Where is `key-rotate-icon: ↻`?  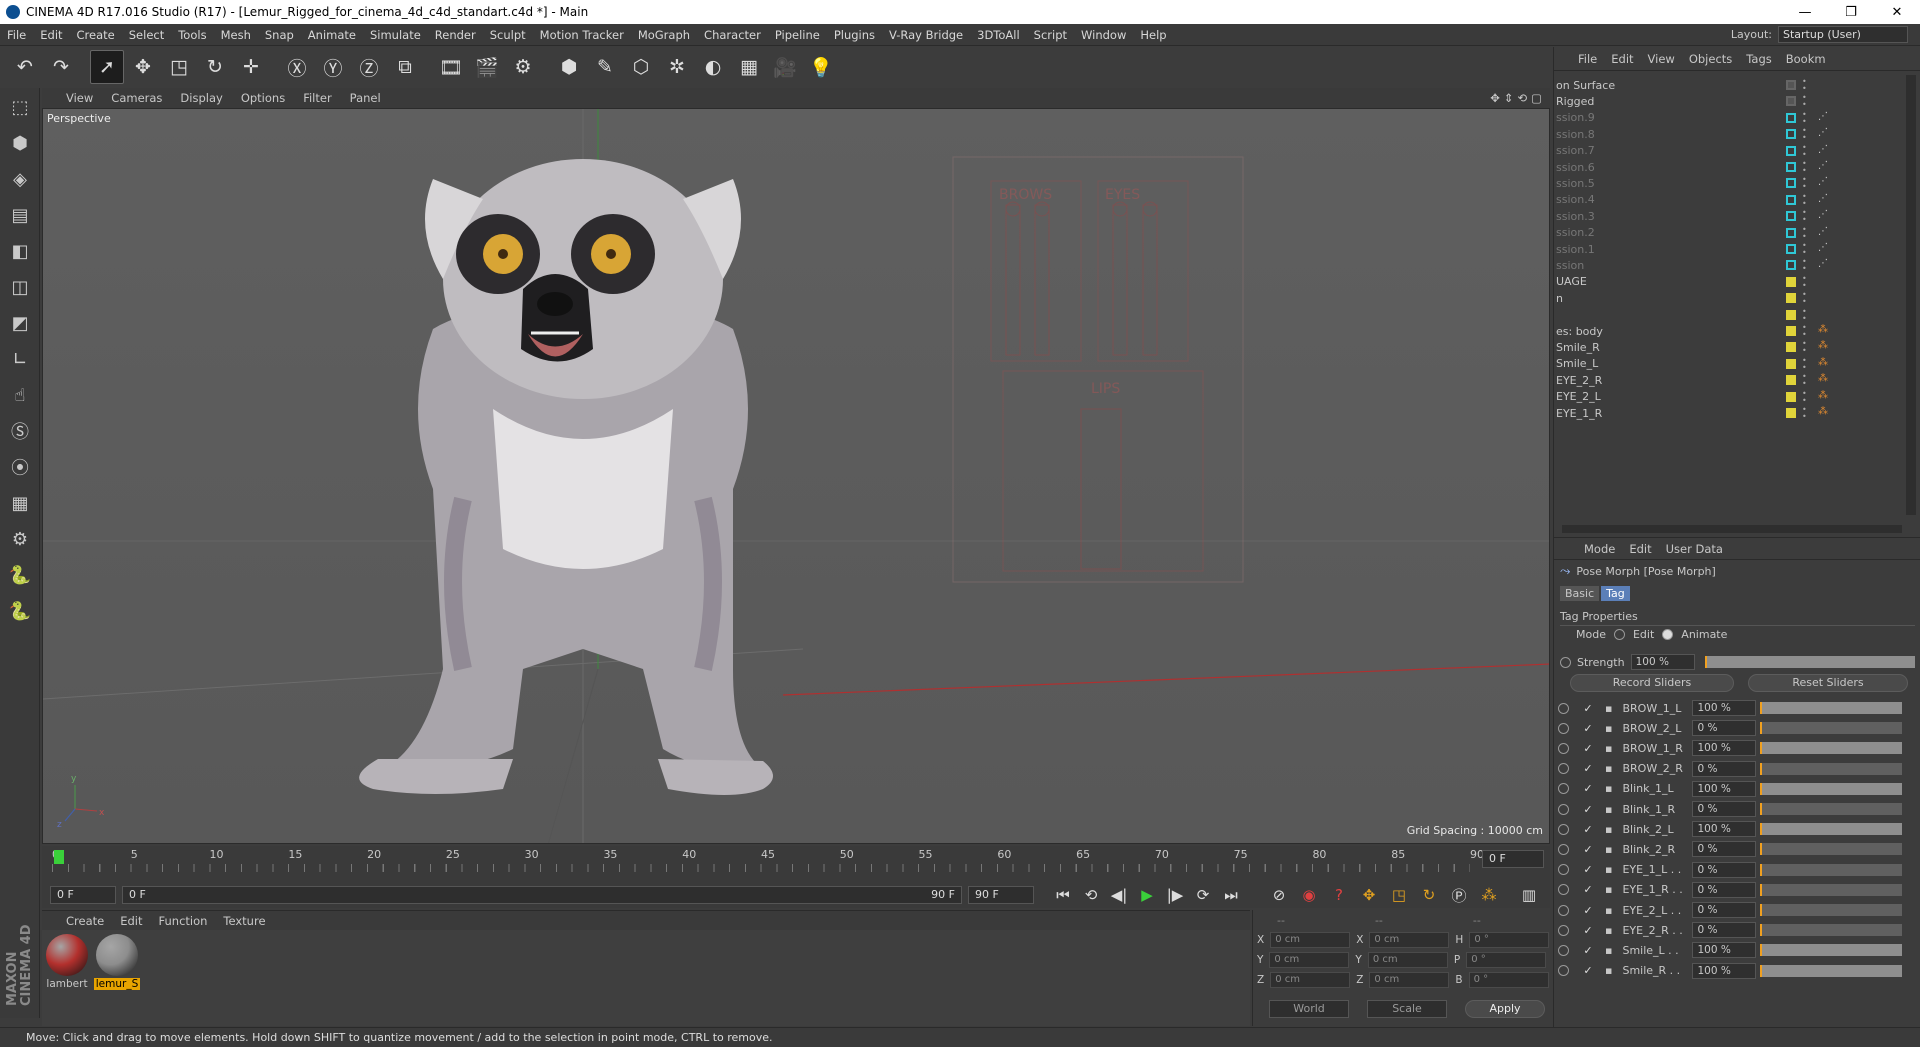
key-rotate-icon: ↻ is located at coordinates (1429, 895).